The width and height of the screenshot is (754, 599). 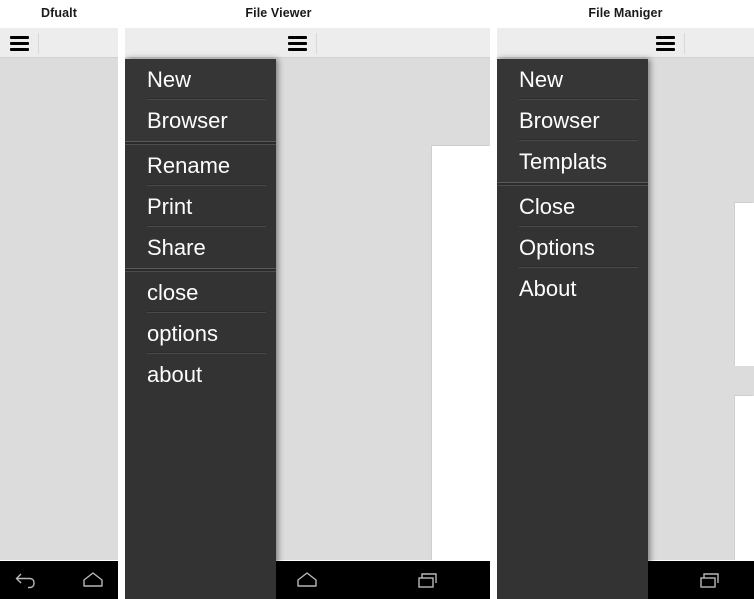 I want to click on menu-item-label: Options, so click(x=557, y=247).